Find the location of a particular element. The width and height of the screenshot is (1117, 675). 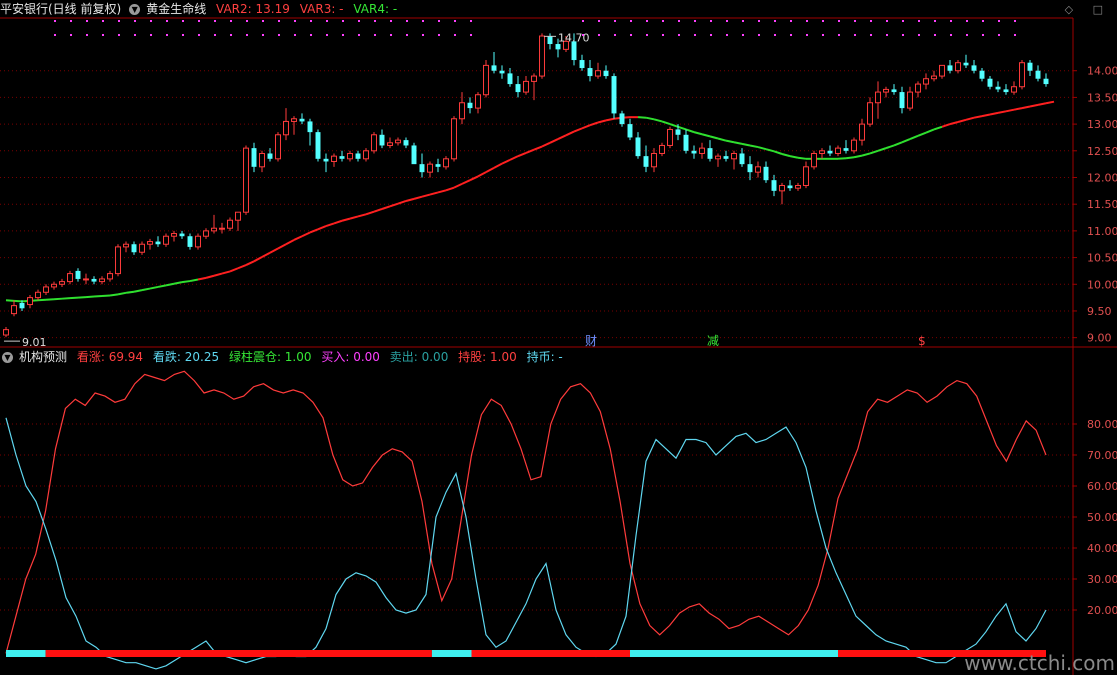

stock-title: 平安银行(日线 前复权) is located at coordinates (60, 9).